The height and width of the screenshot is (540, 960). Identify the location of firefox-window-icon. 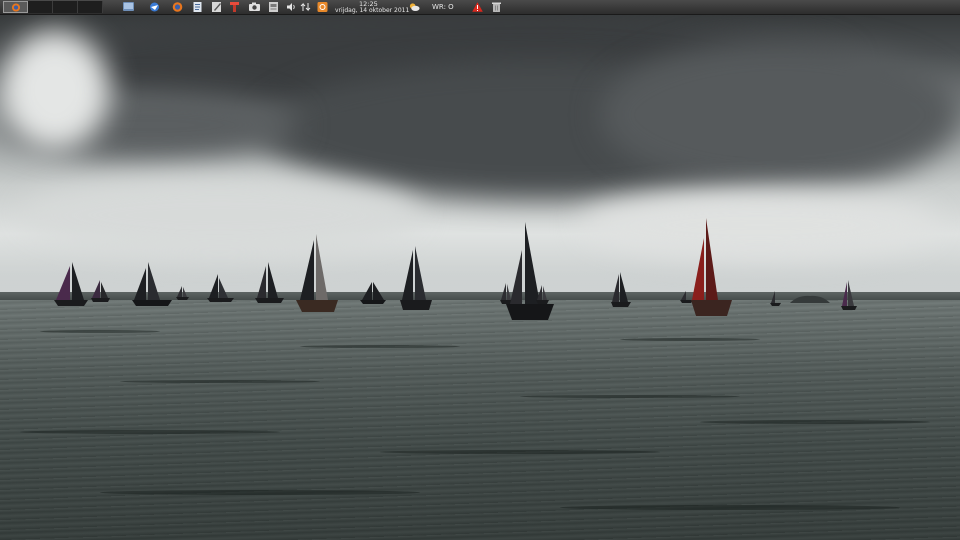
(16, 7).